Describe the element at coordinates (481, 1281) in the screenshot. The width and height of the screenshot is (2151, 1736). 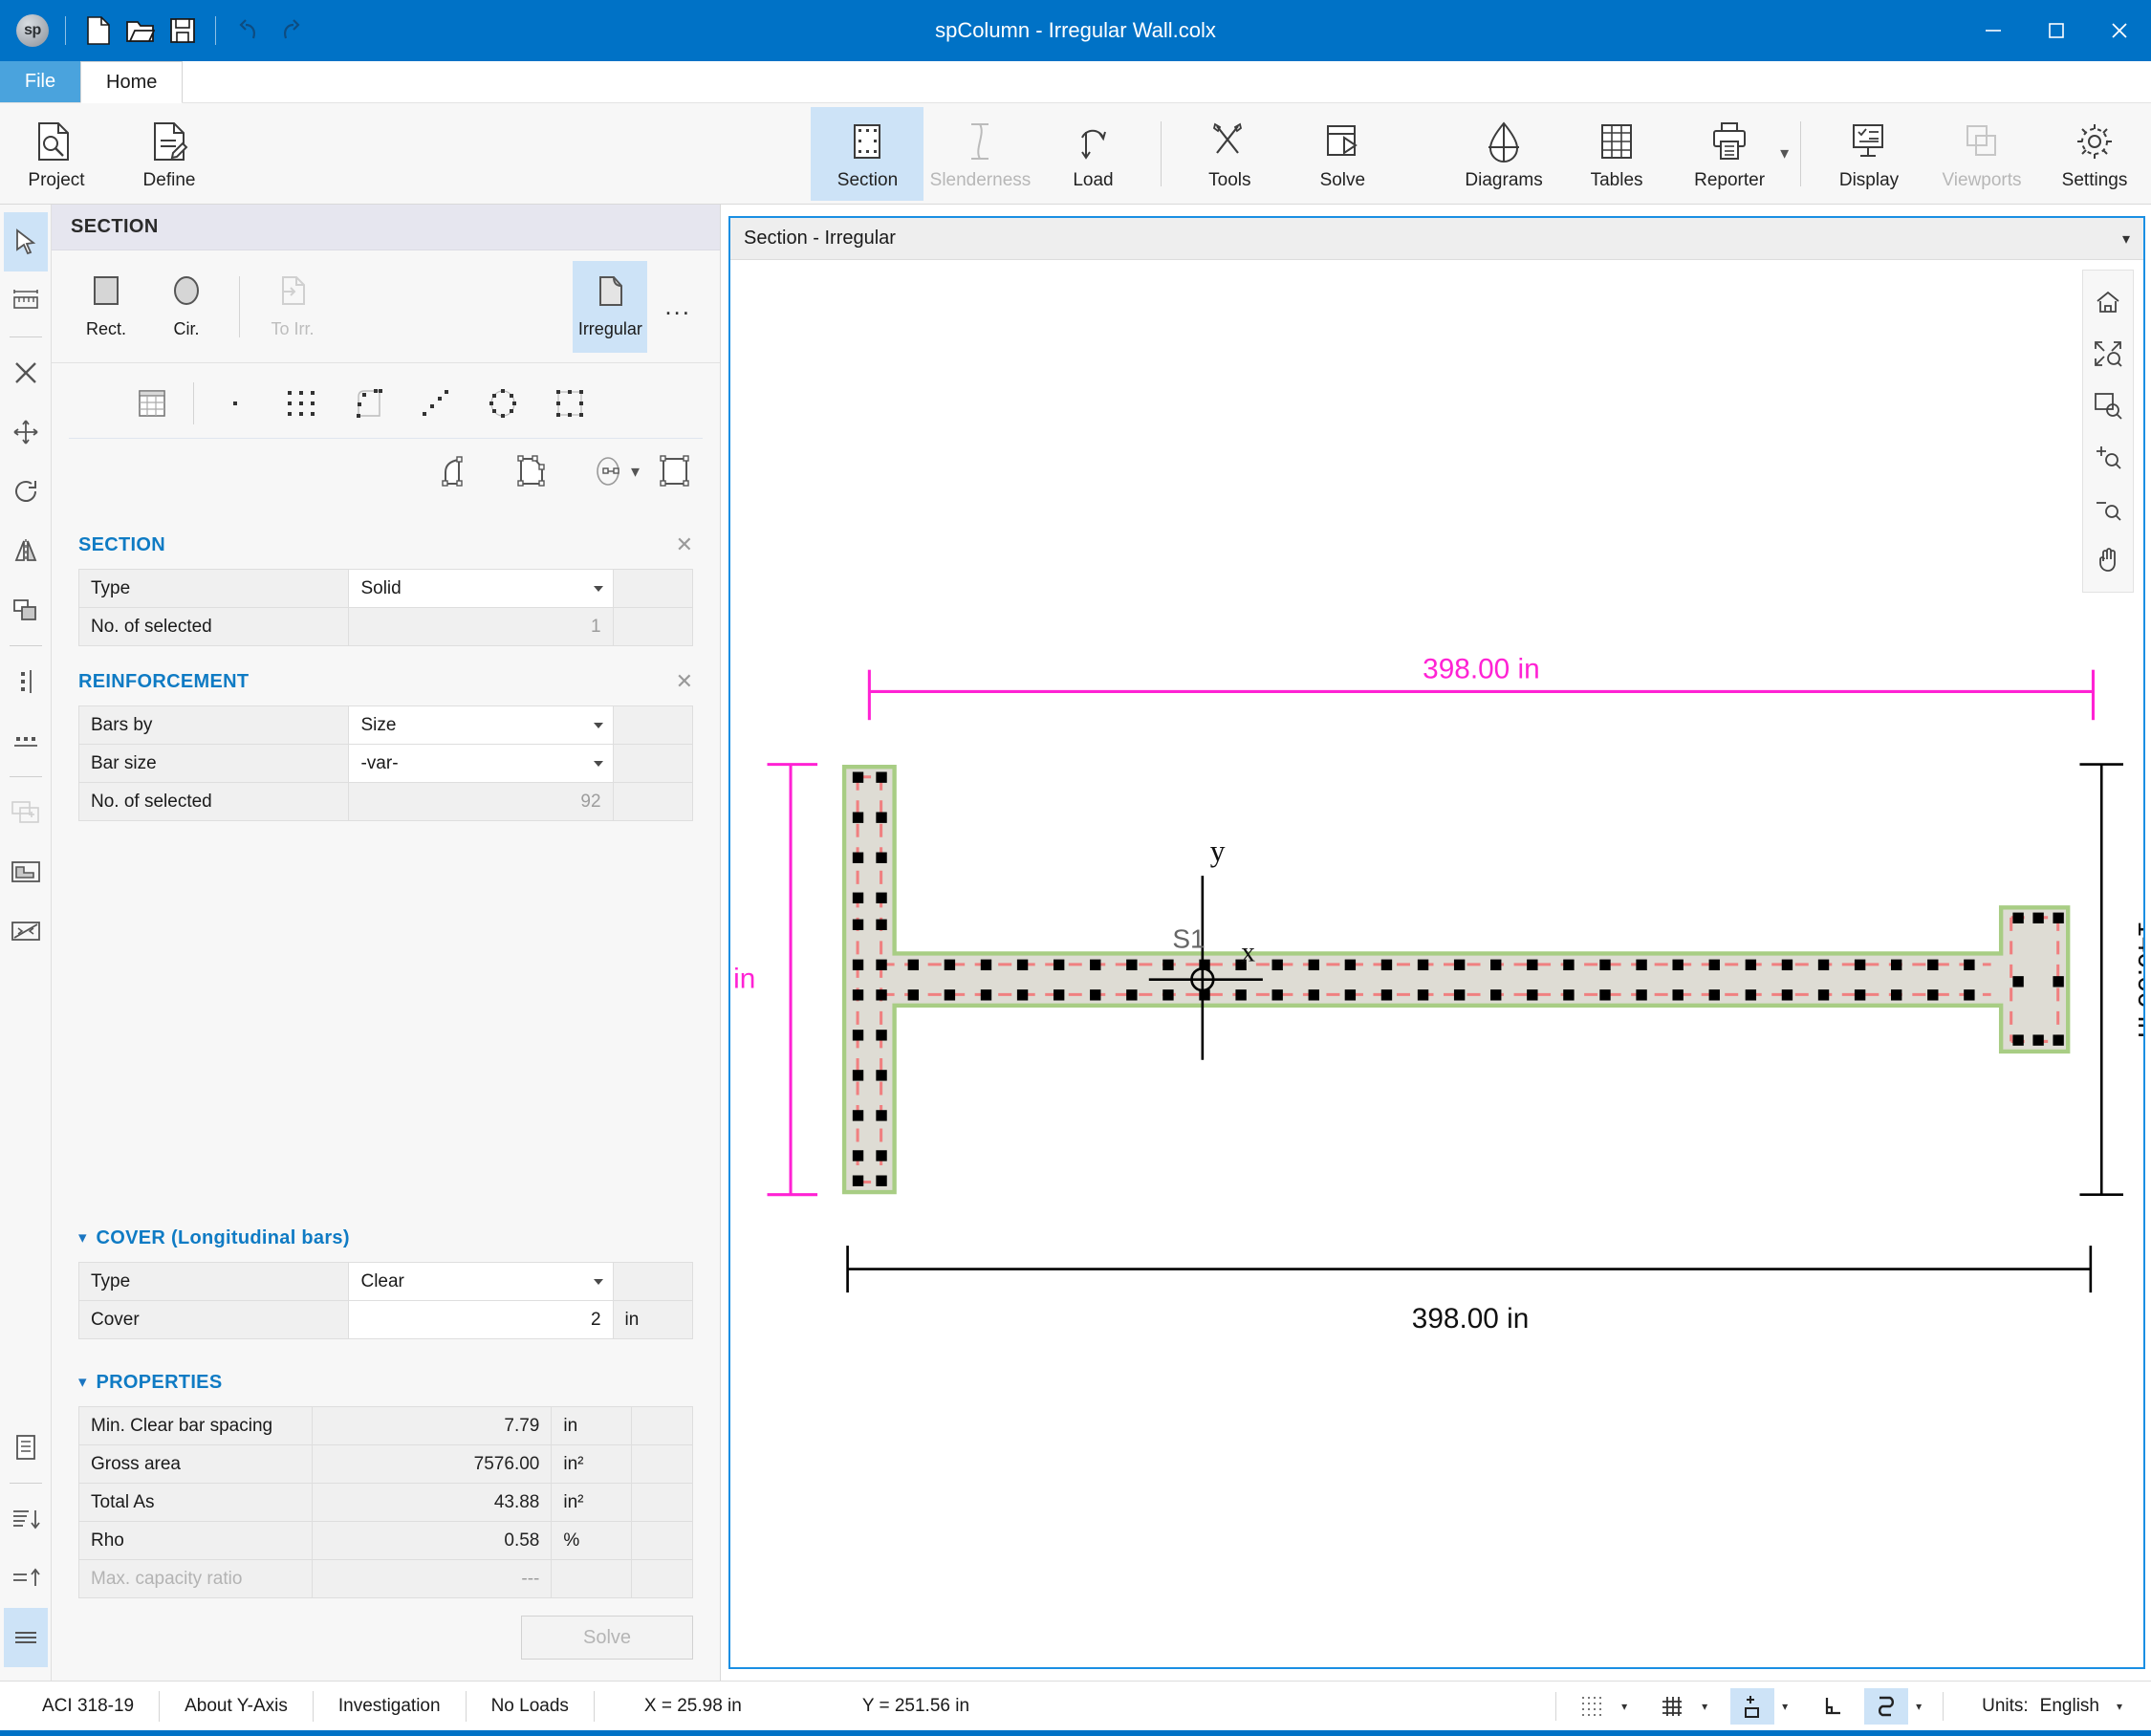
I see `cover-type-select: Clear` at that location.